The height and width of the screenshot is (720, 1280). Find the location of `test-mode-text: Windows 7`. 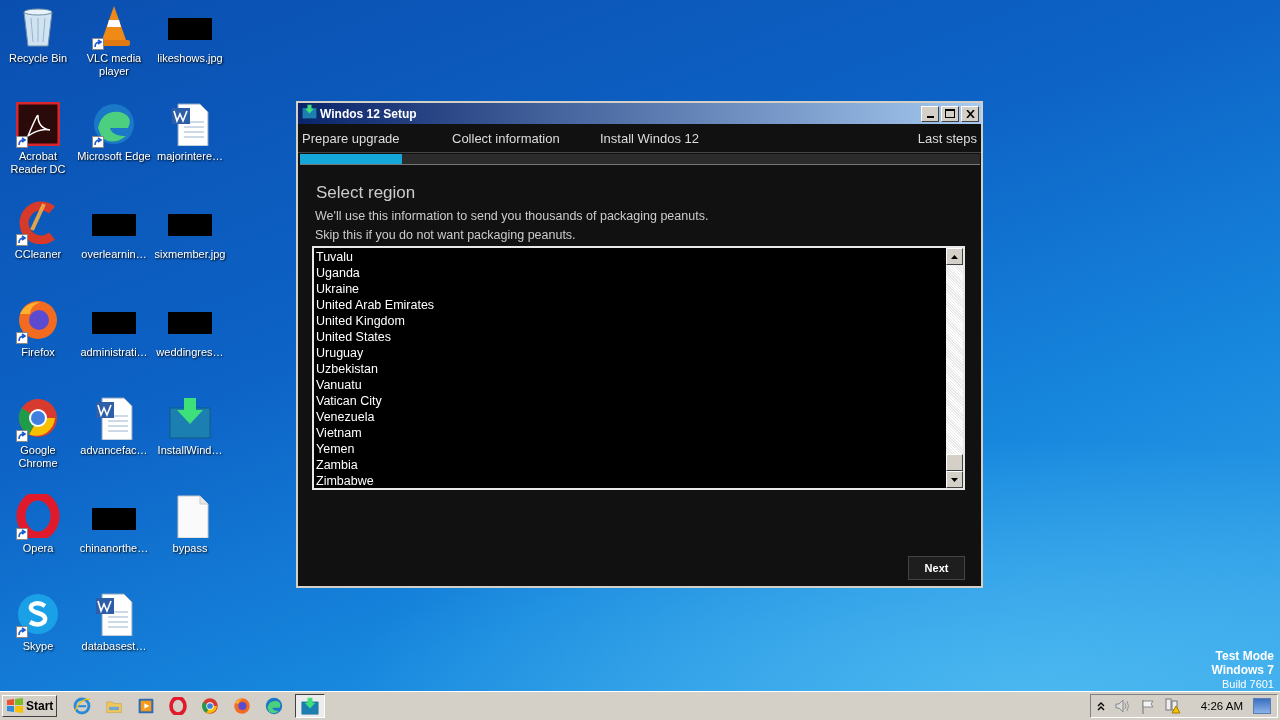

test-mode-text: Windows 7 is located at coordinates (1242, 670).